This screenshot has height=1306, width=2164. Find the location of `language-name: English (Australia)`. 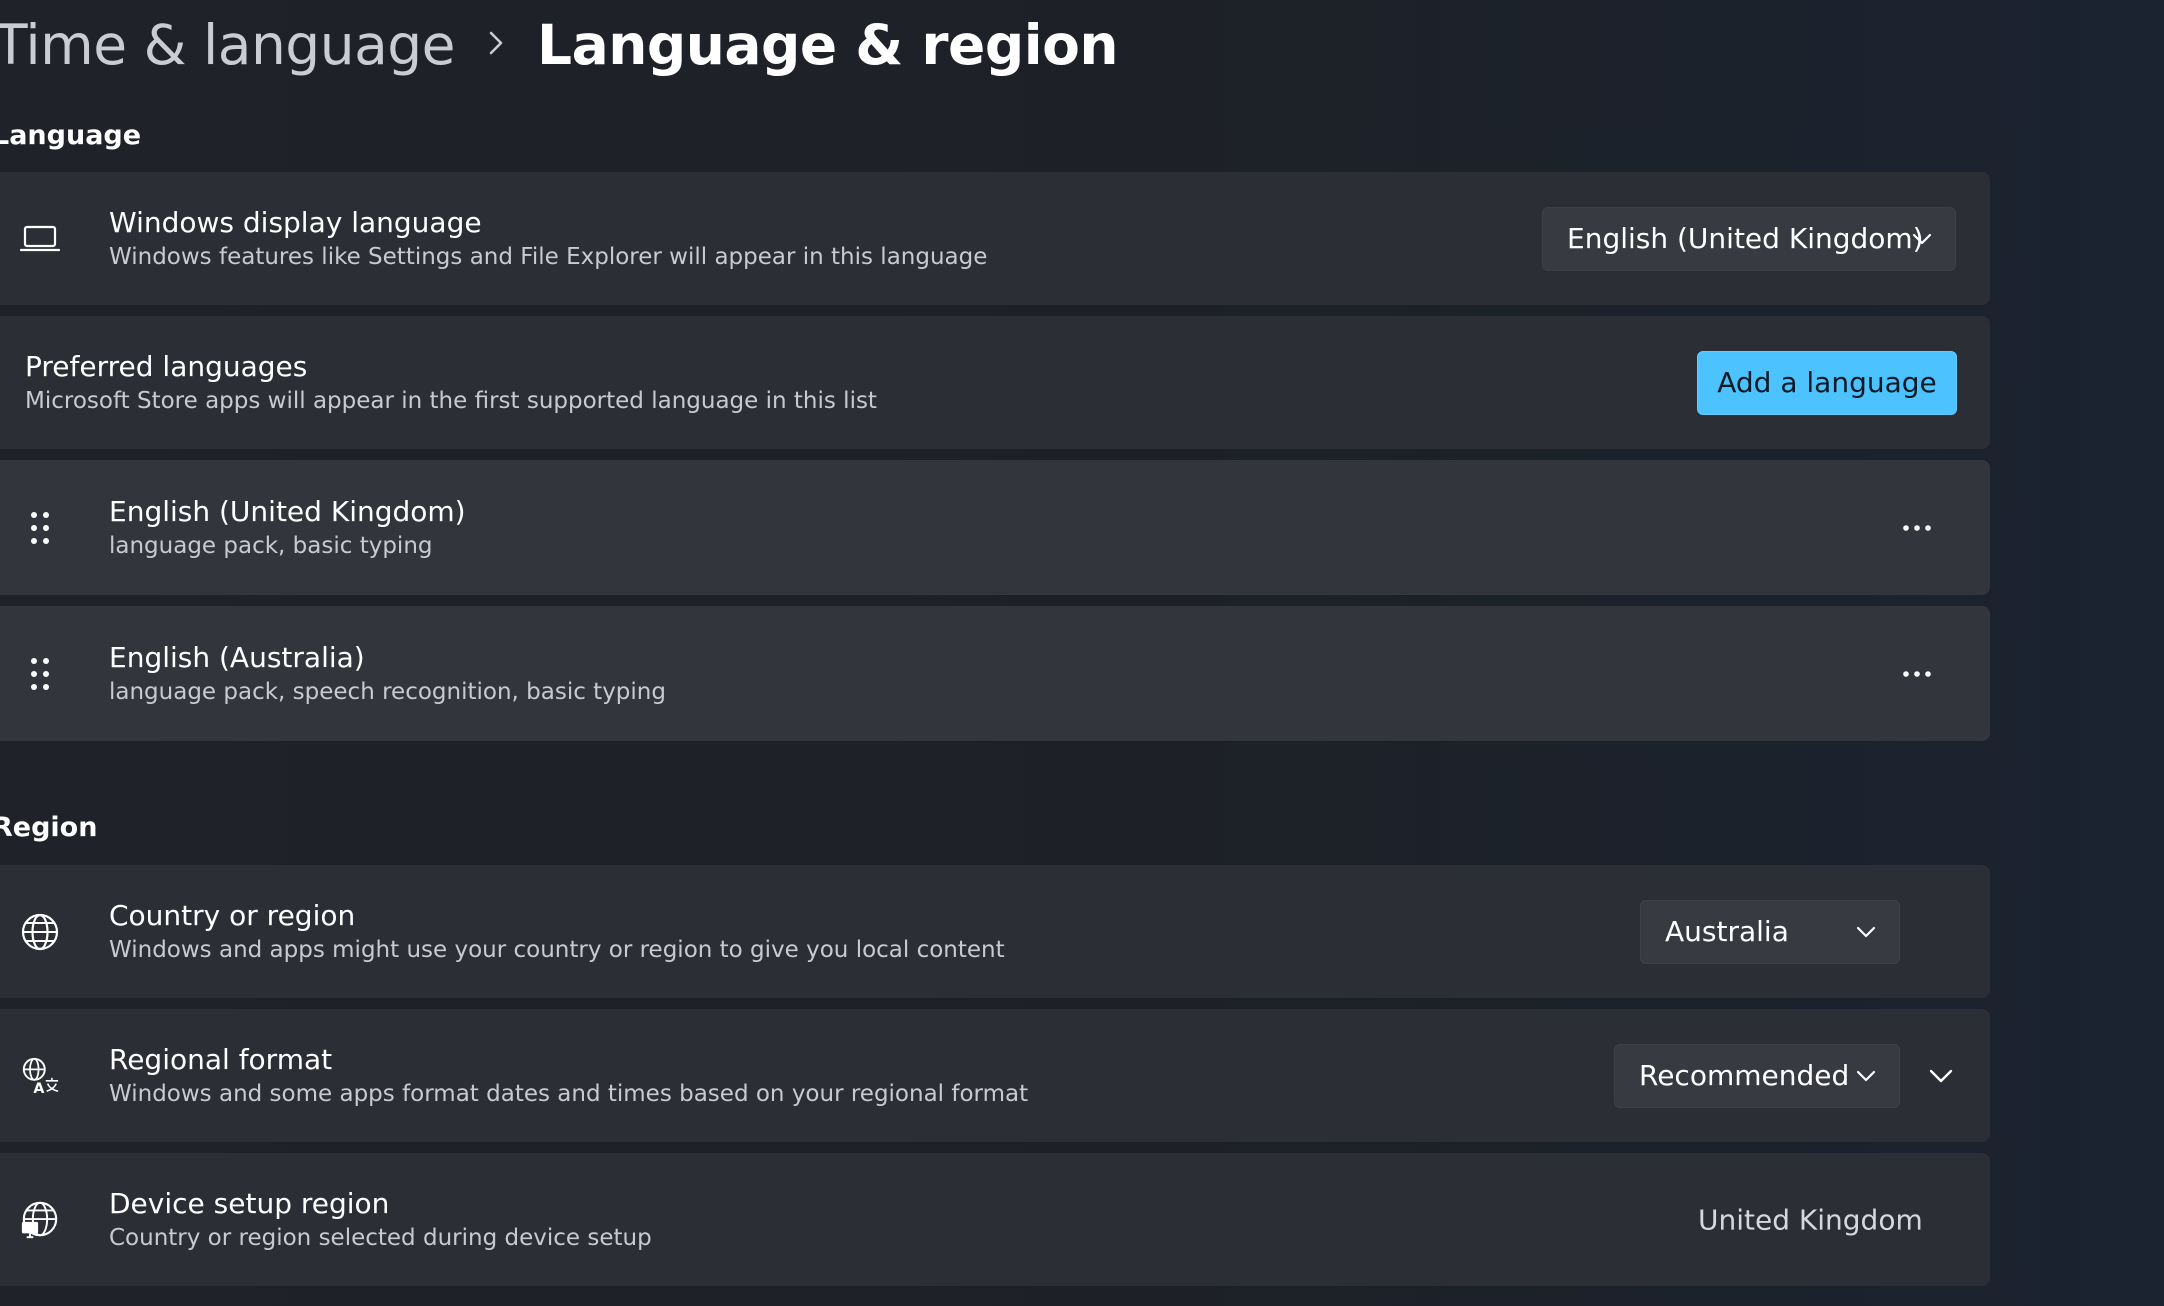

language-name: English (Australia) is located at coordinates (237, 657).